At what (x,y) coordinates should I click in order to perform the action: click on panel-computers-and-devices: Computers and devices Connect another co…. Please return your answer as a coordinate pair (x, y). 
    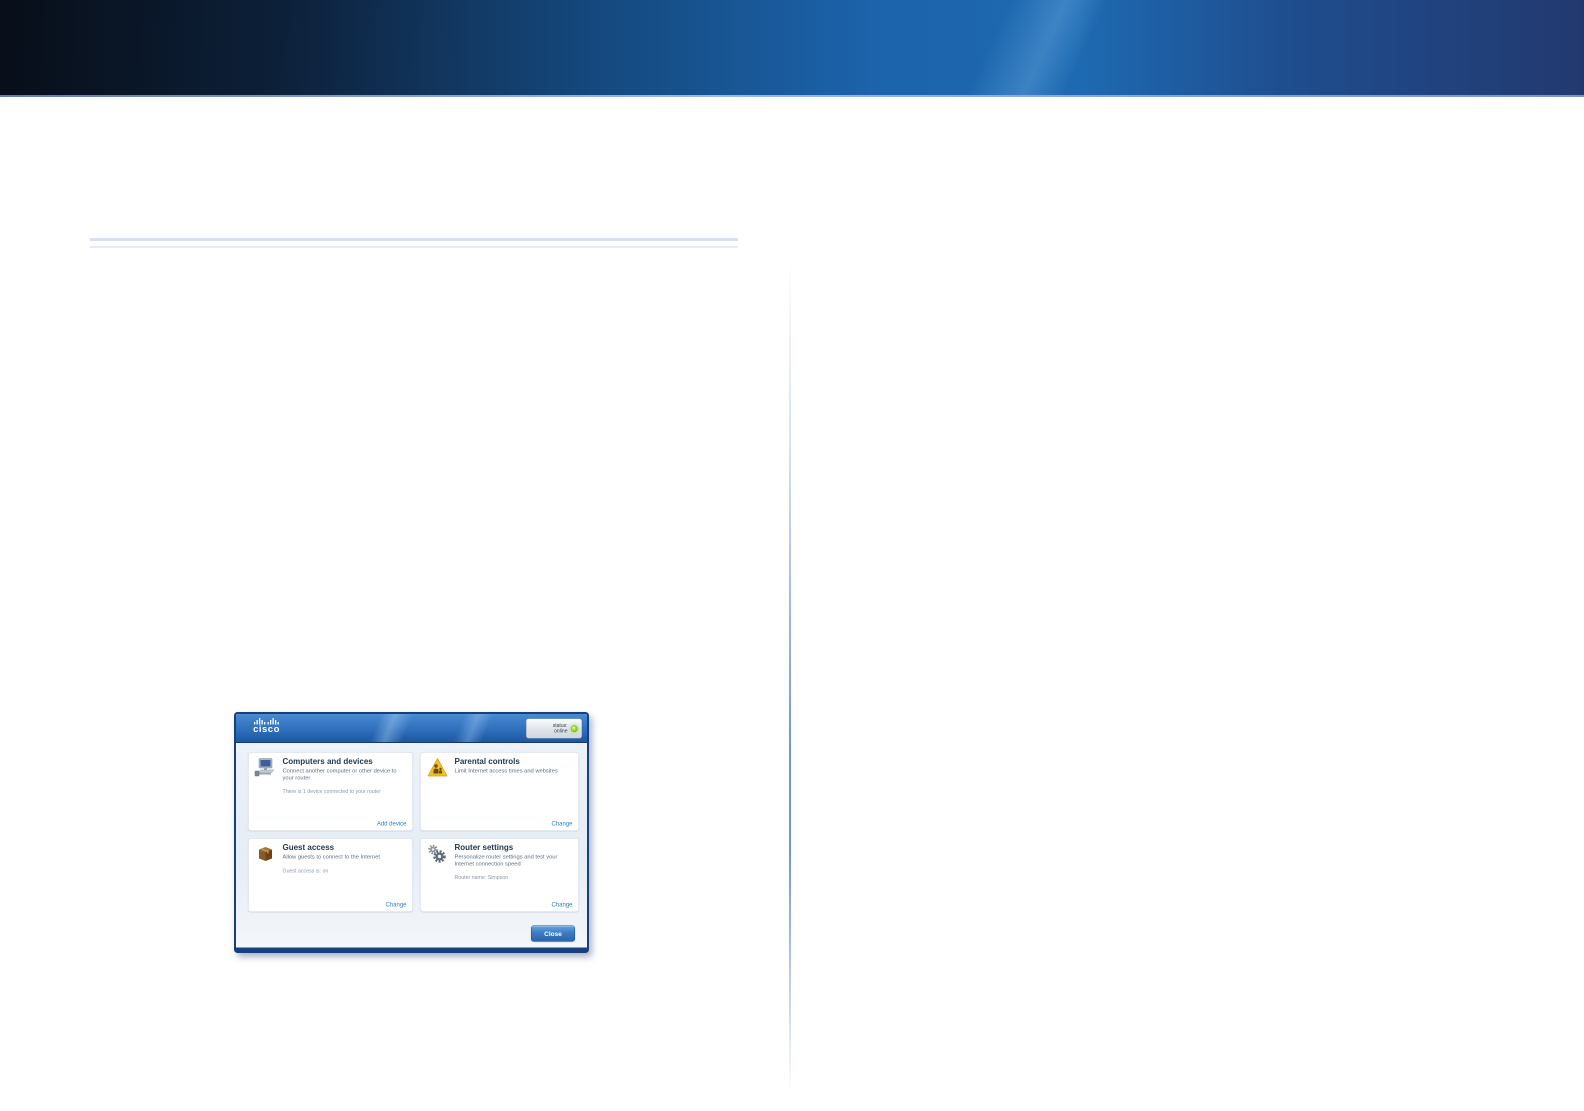
    Looking at the image, I should click on (330, 791).